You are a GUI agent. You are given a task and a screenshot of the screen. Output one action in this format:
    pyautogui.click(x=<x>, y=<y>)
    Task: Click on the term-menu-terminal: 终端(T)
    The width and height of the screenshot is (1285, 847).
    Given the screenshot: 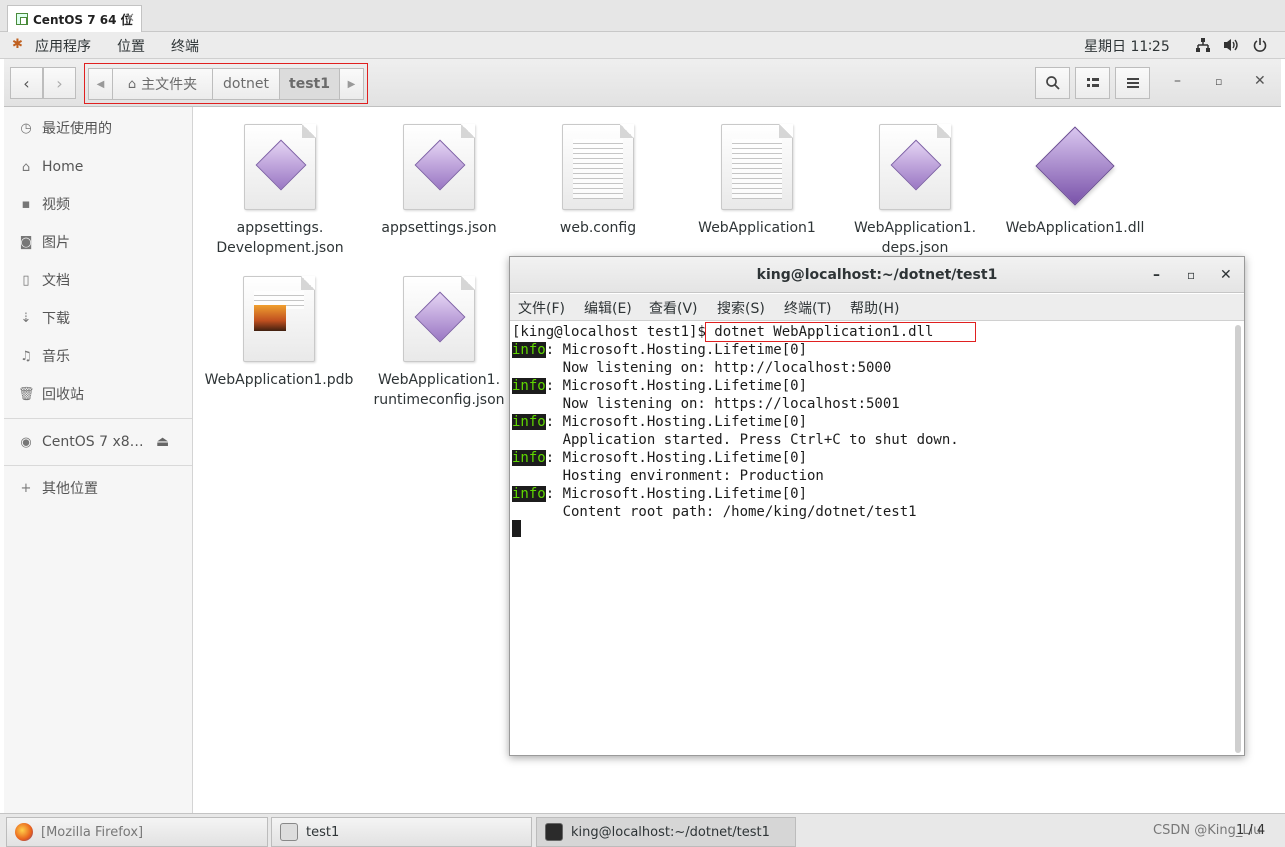 What is the action you would take?
    pyautogui.click(x=807, y=308)
    